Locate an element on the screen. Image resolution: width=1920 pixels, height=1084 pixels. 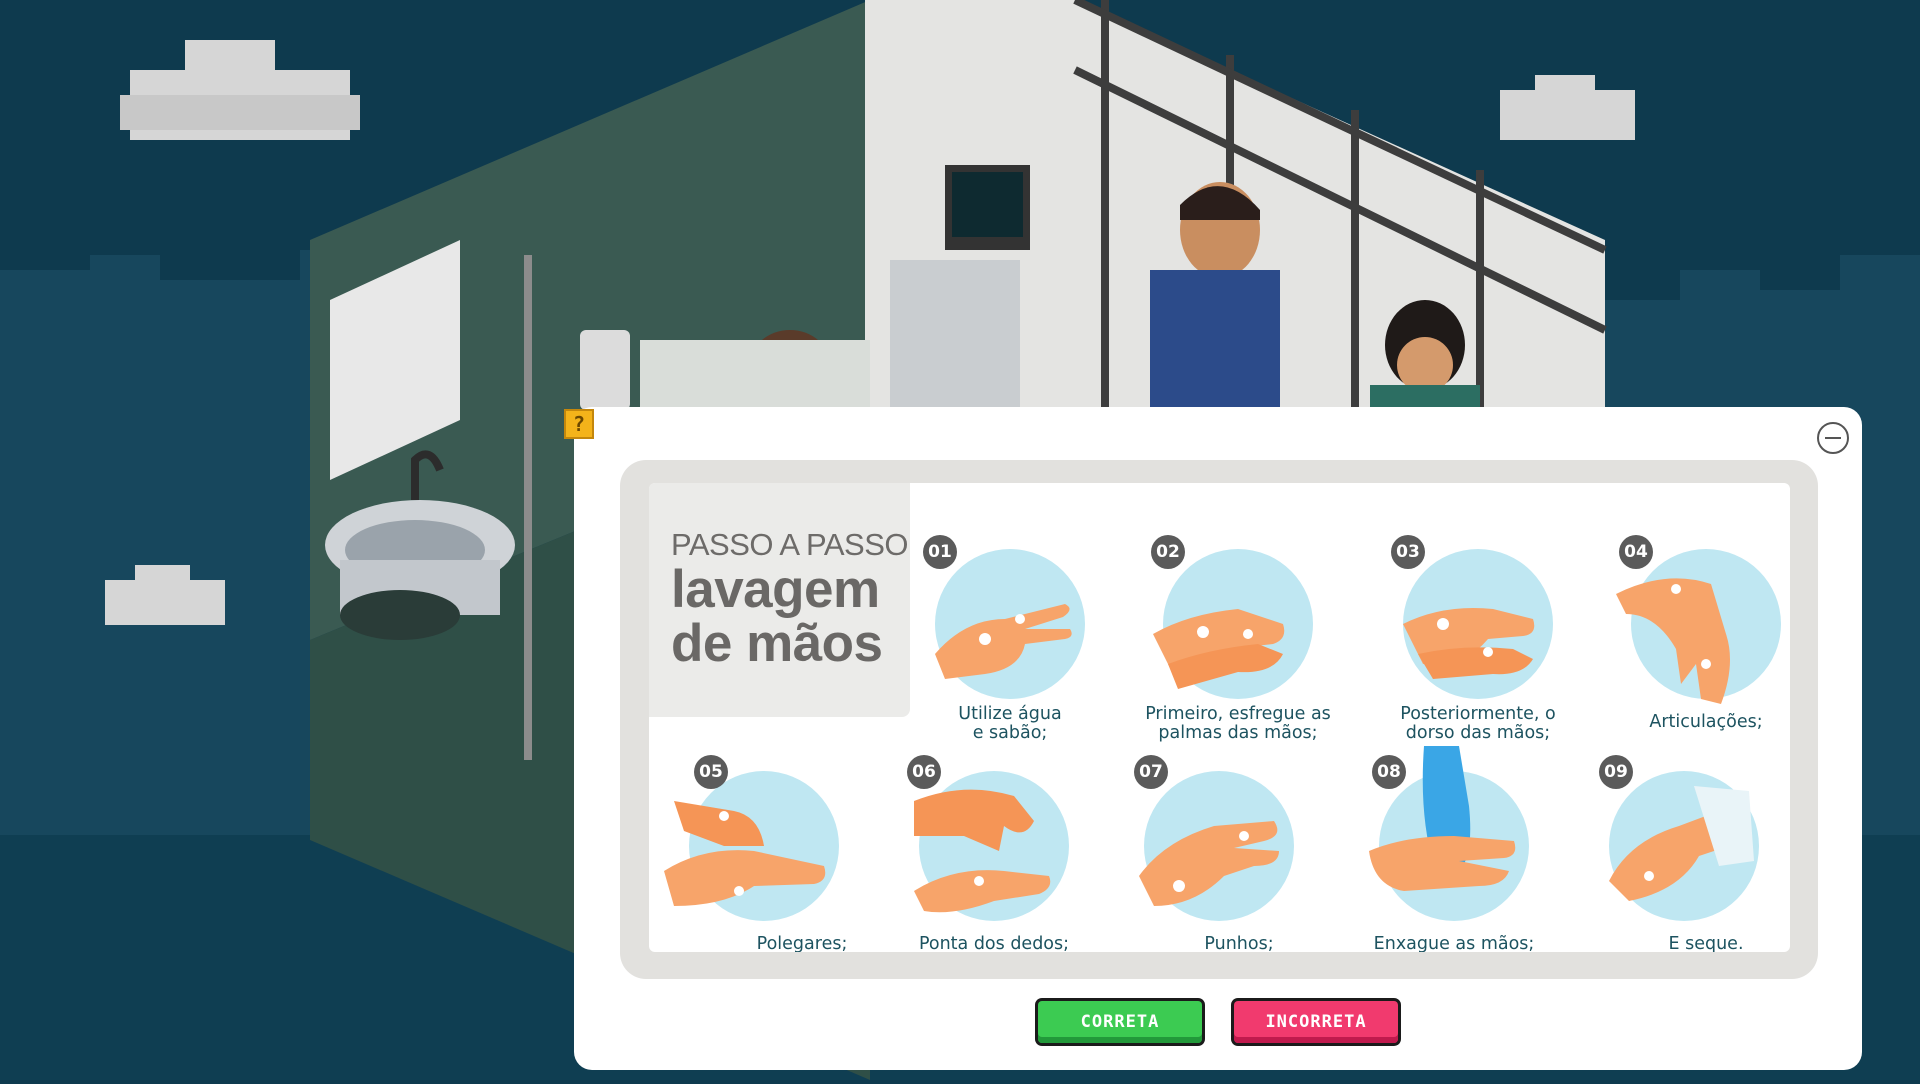
step-label: Enxague as mãos; is located at coordinates (1454, 943).